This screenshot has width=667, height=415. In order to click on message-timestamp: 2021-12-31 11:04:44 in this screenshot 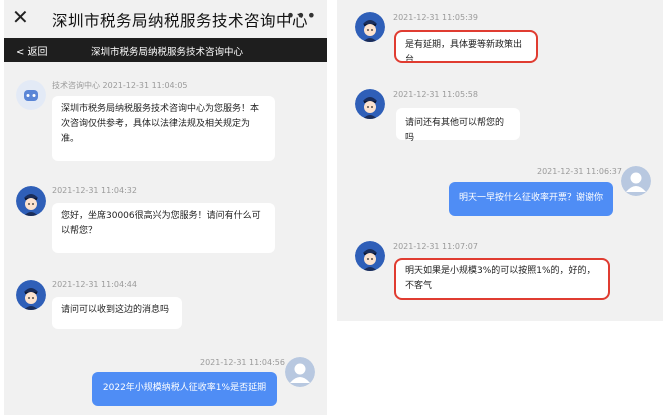, I will do `click(94, 284)`.